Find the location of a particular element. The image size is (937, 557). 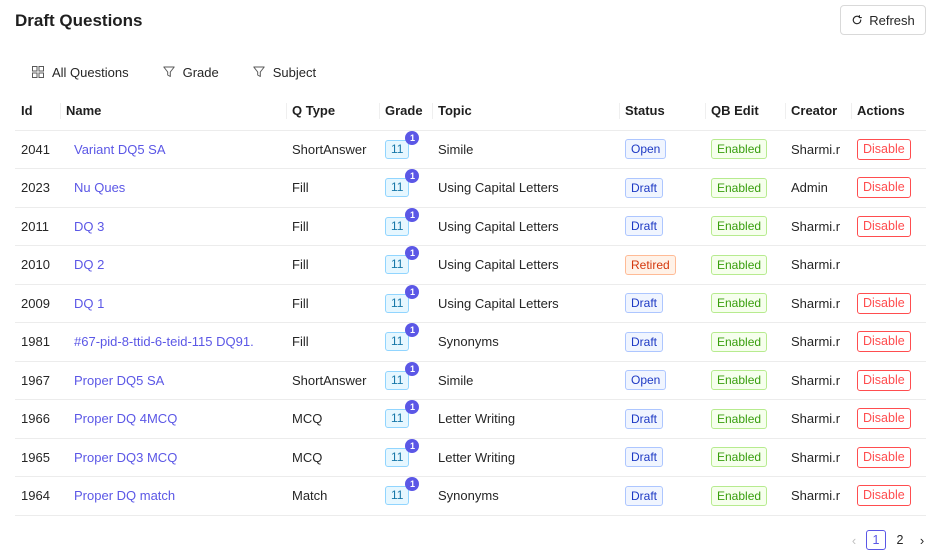

chevron-right-icon: › is located at coordinates (922, 540).